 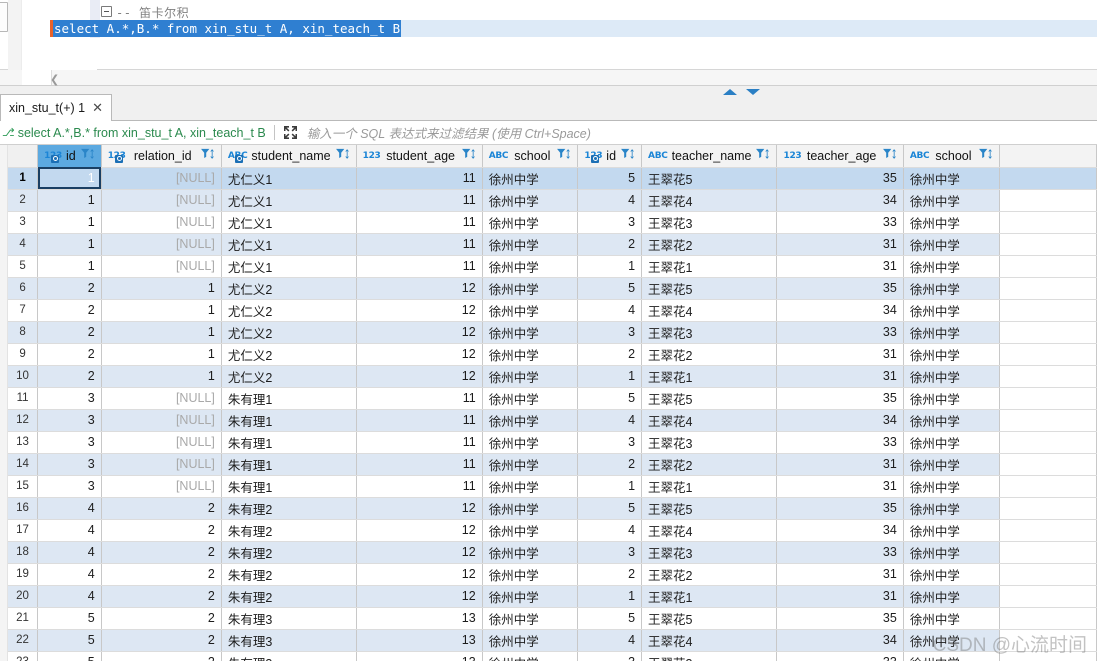 I want to click on cell-student_name-a: 朱有理1, so click(x=289, y=420).